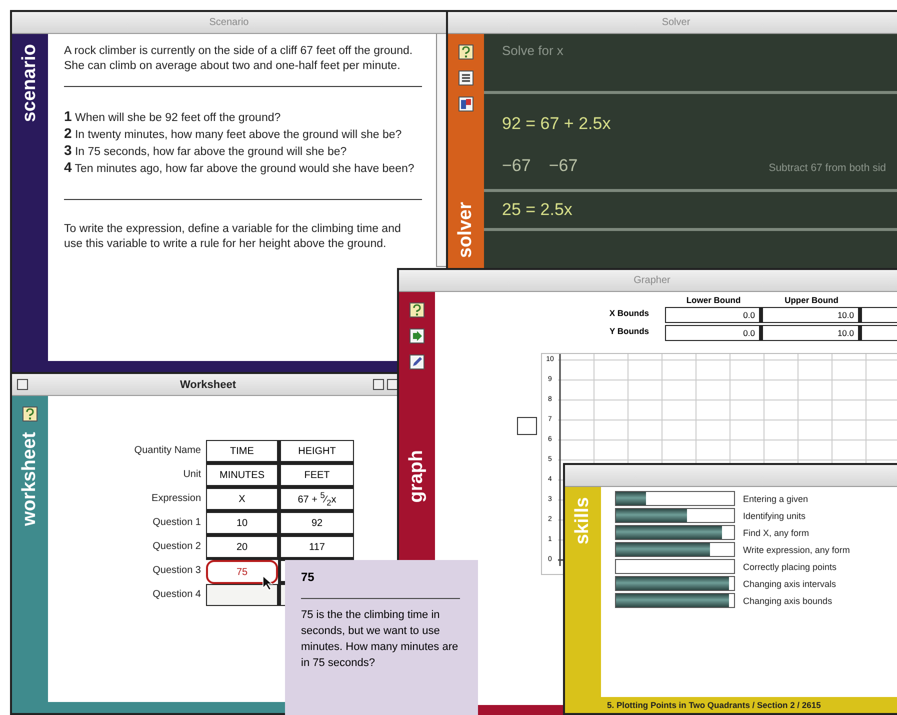  What do you see at coordinates (557, 124) in the screenshot?
I see `equation: 92 = 67 + 2.5x` at bounding box center [557, 124].